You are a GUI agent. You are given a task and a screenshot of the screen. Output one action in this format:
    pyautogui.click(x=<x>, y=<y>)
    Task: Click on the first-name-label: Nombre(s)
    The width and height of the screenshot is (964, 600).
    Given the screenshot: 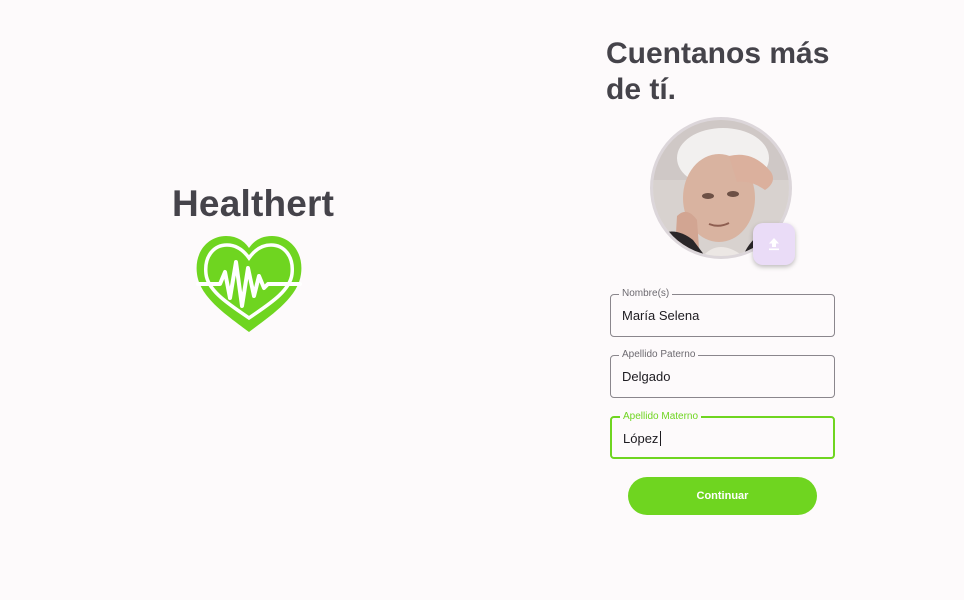 What is the action you would take?
    pyautogui.click(x=646, y=294)
    